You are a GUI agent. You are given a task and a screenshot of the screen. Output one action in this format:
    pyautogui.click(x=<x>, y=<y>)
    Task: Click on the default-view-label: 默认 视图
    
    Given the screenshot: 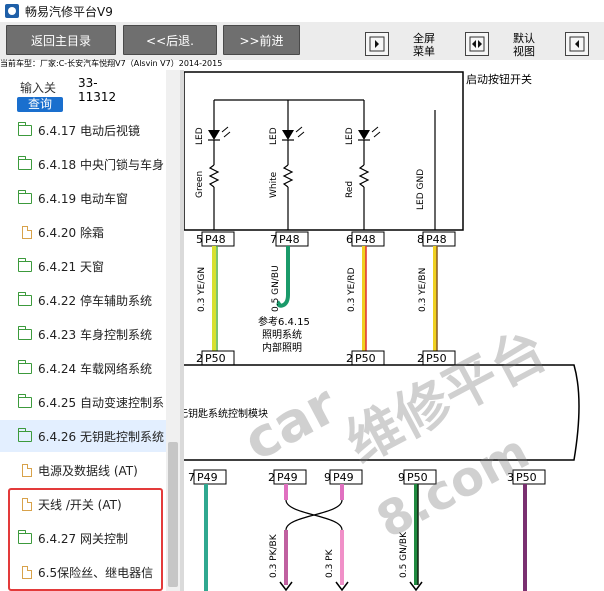 What is the action you would take?
    pyautogui.click(x=524, y=45)
    